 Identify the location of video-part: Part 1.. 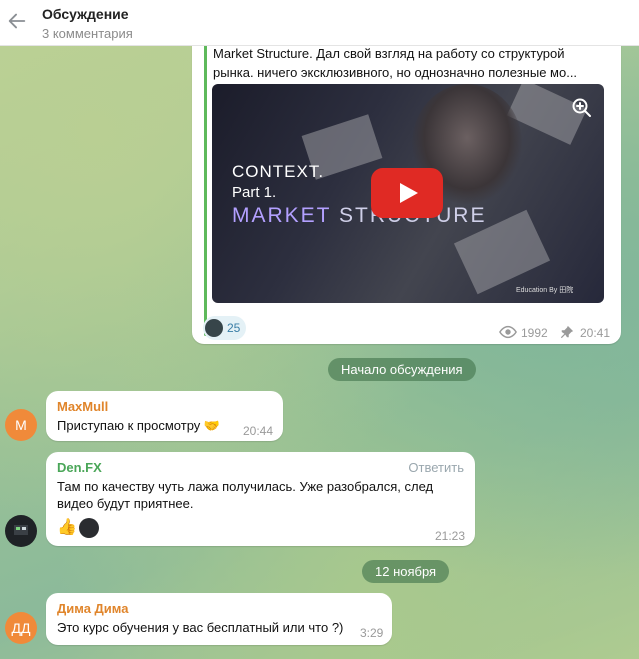
(254, 192).